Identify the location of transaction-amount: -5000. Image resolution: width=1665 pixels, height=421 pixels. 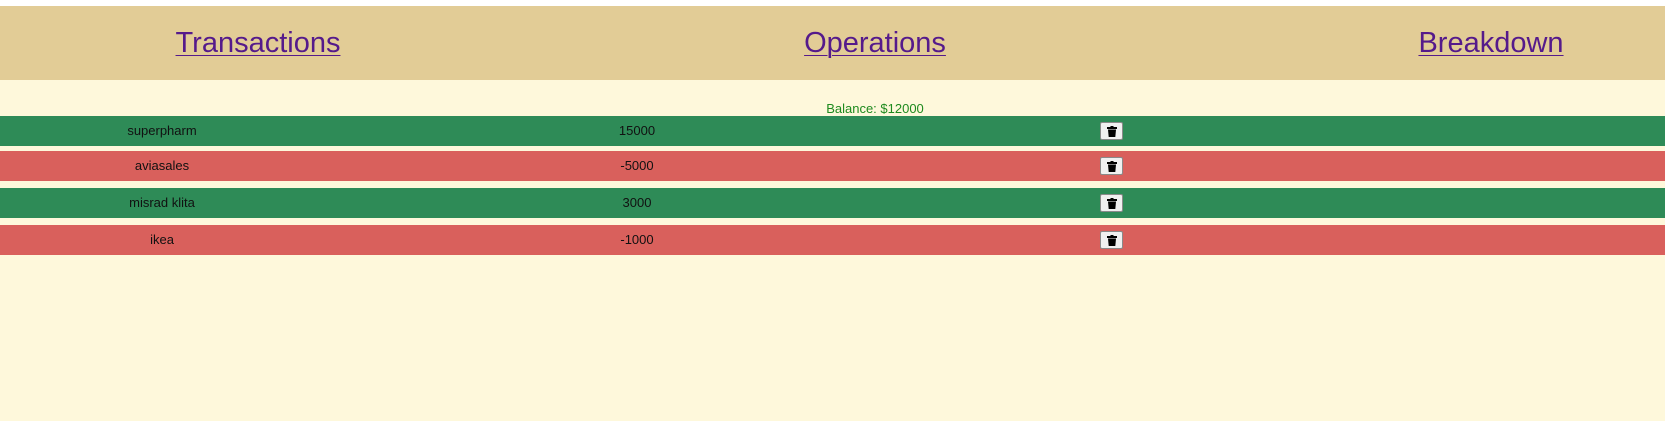
(637, 165).